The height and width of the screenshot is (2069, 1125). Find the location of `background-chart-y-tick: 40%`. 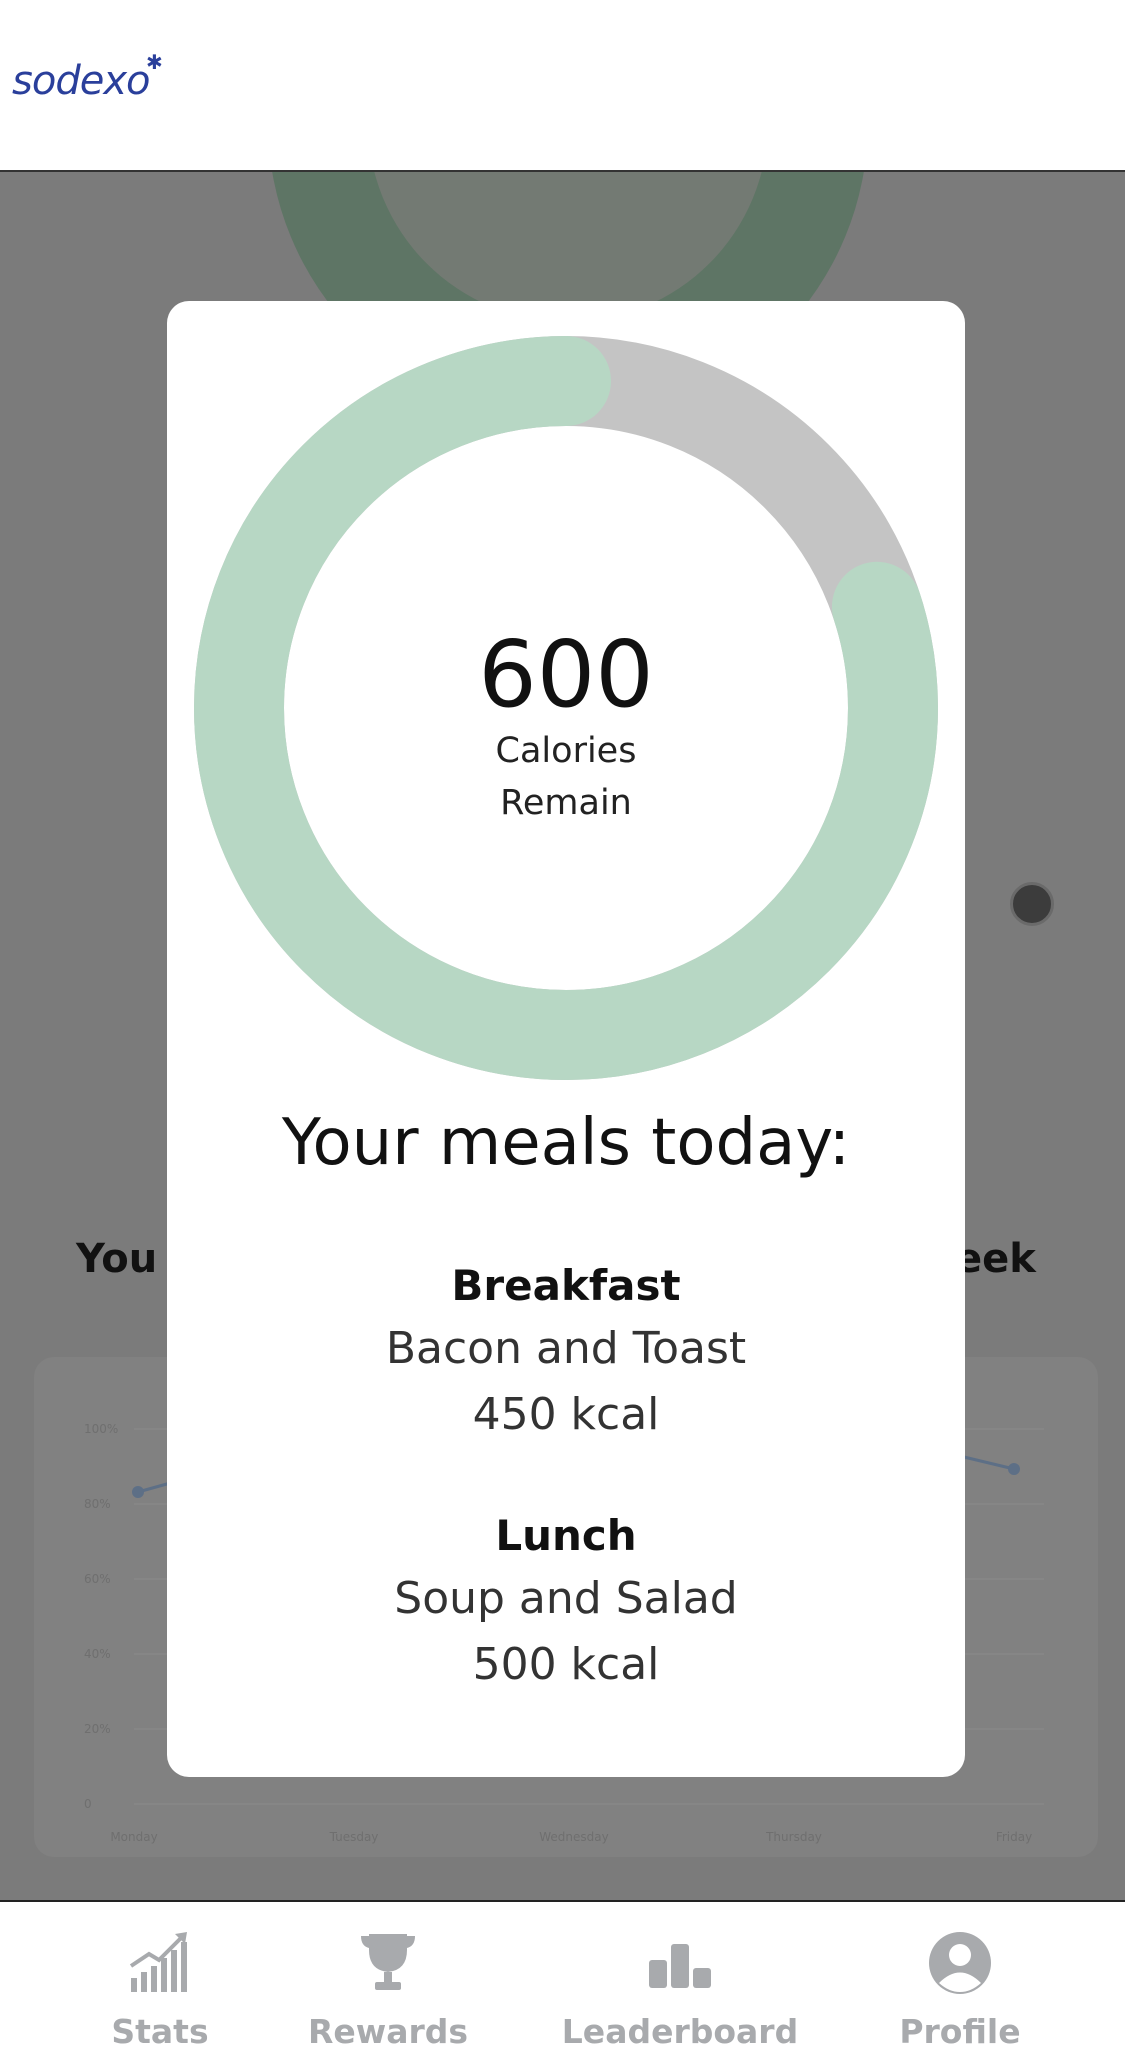

background-chart-y-tick: 40% is located at coordinates (97, 1654).